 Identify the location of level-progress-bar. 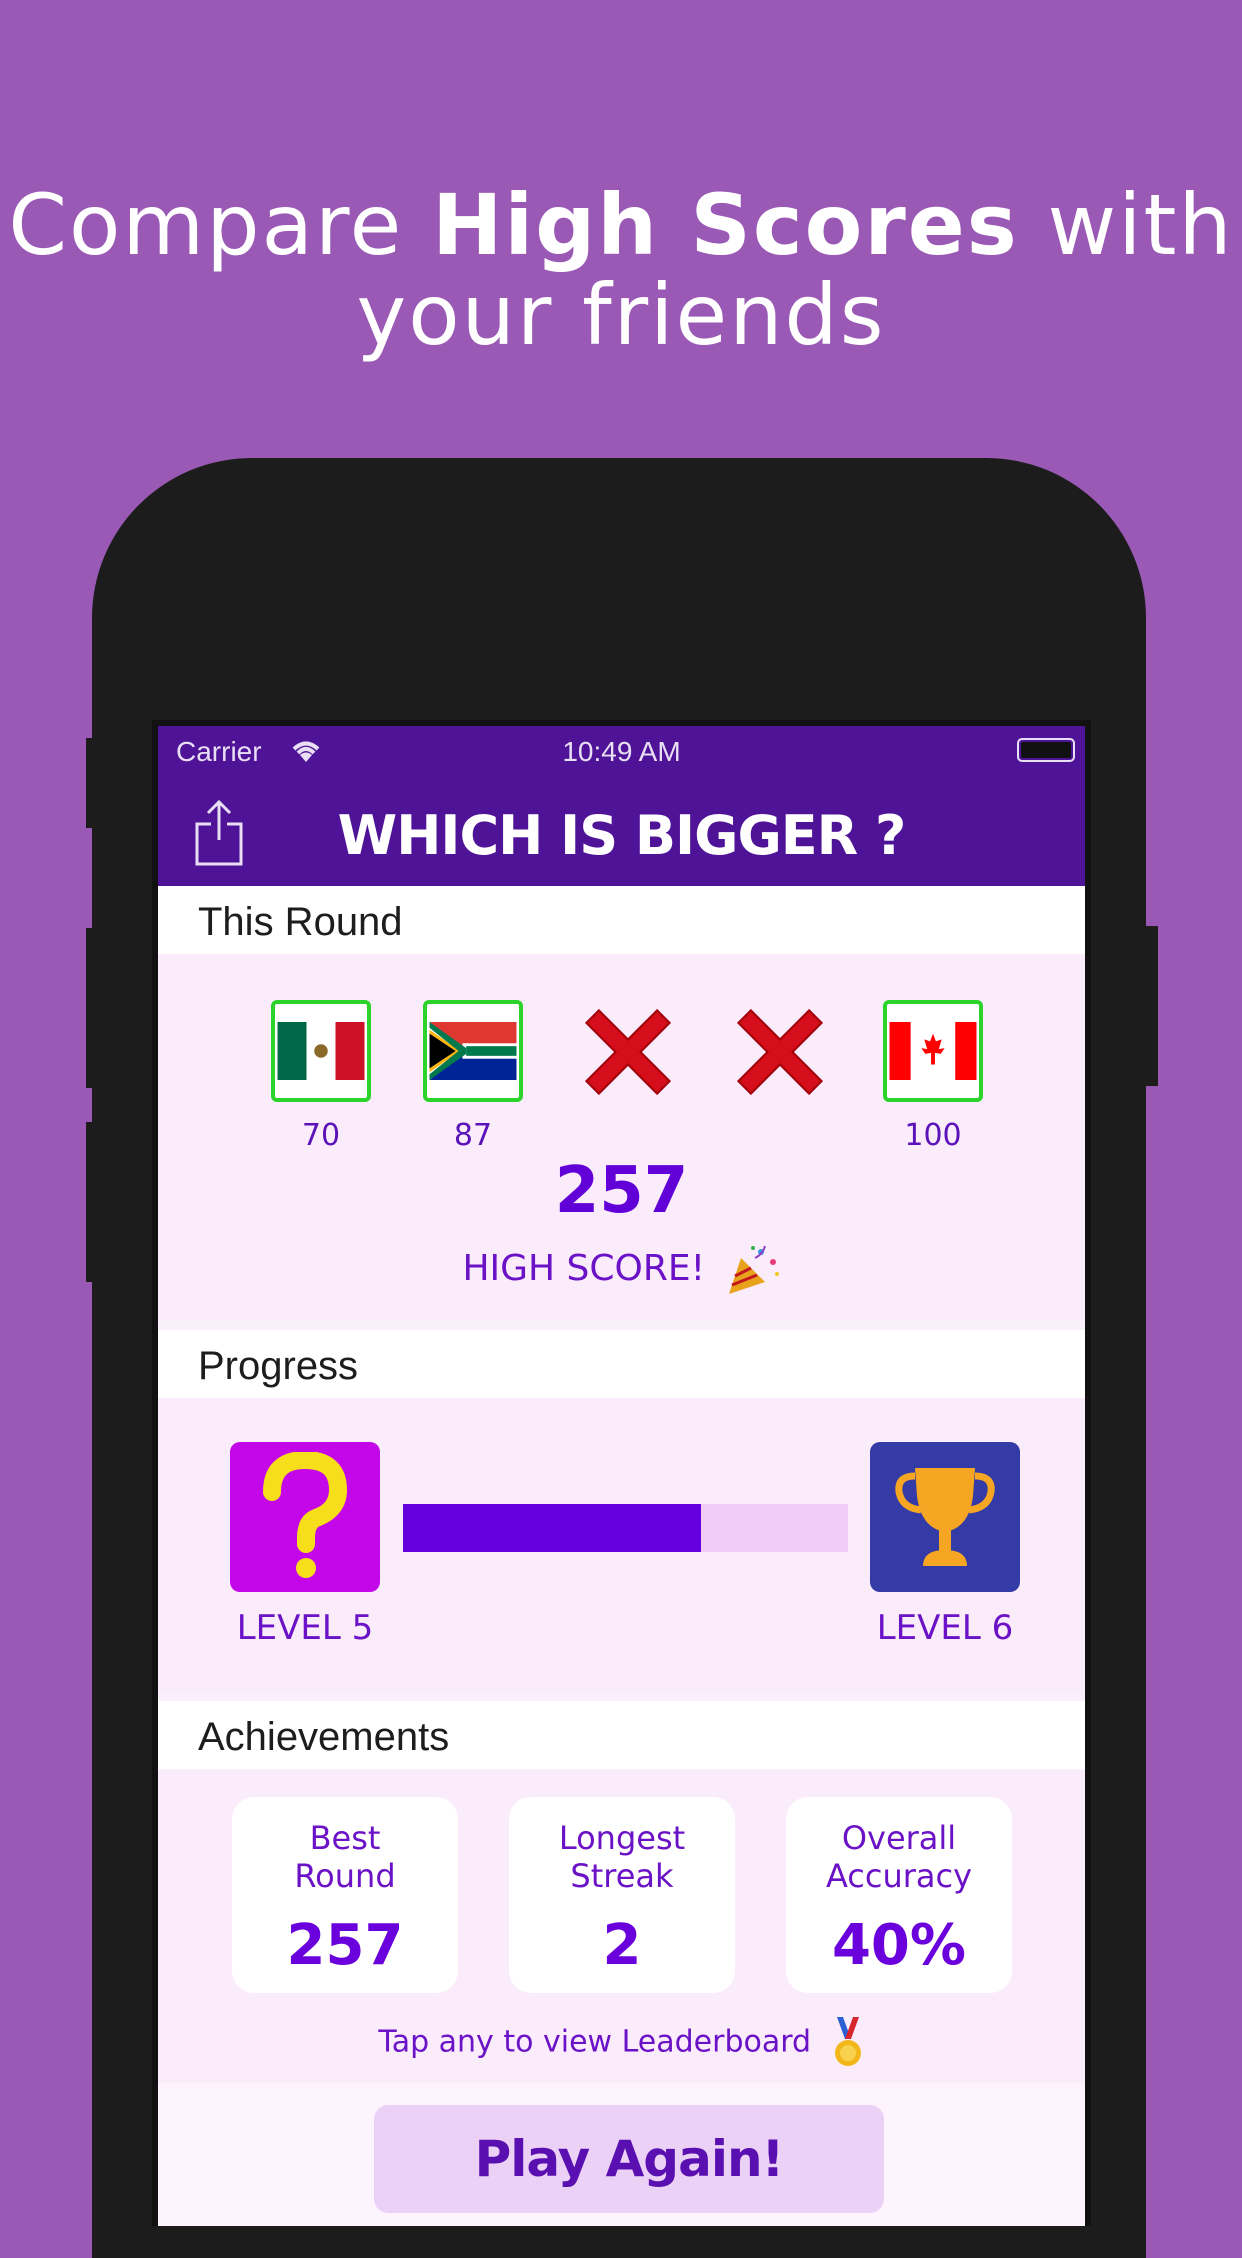
(625, 1528).